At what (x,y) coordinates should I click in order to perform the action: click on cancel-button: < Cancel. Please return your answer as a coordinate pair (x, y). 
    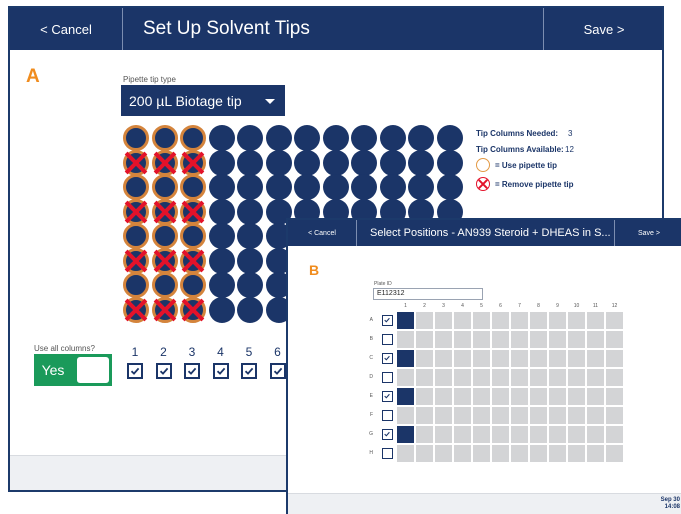
    Looking at the image, I should click on (322, 233).